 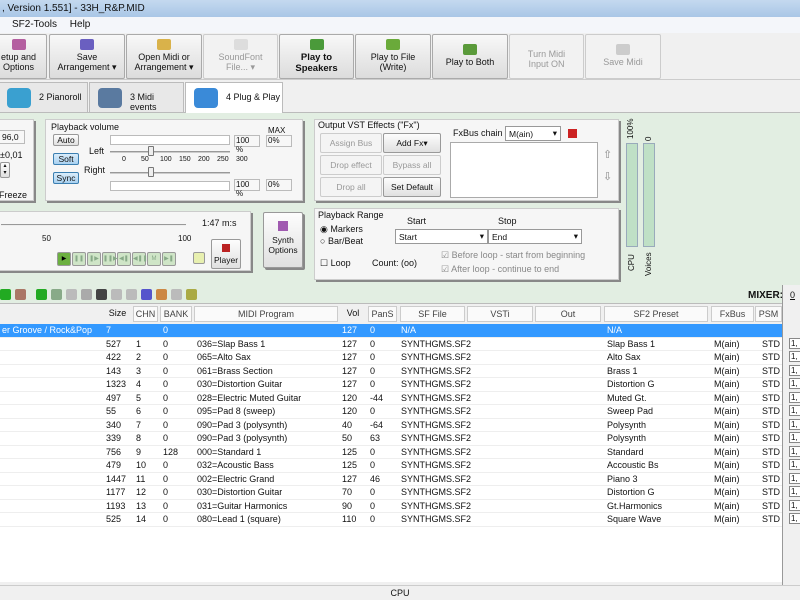 What do you see at coordinates (13, 195) in the screenshot?
I see `freeze-label: Freeze` at bounding box center [13, 195].